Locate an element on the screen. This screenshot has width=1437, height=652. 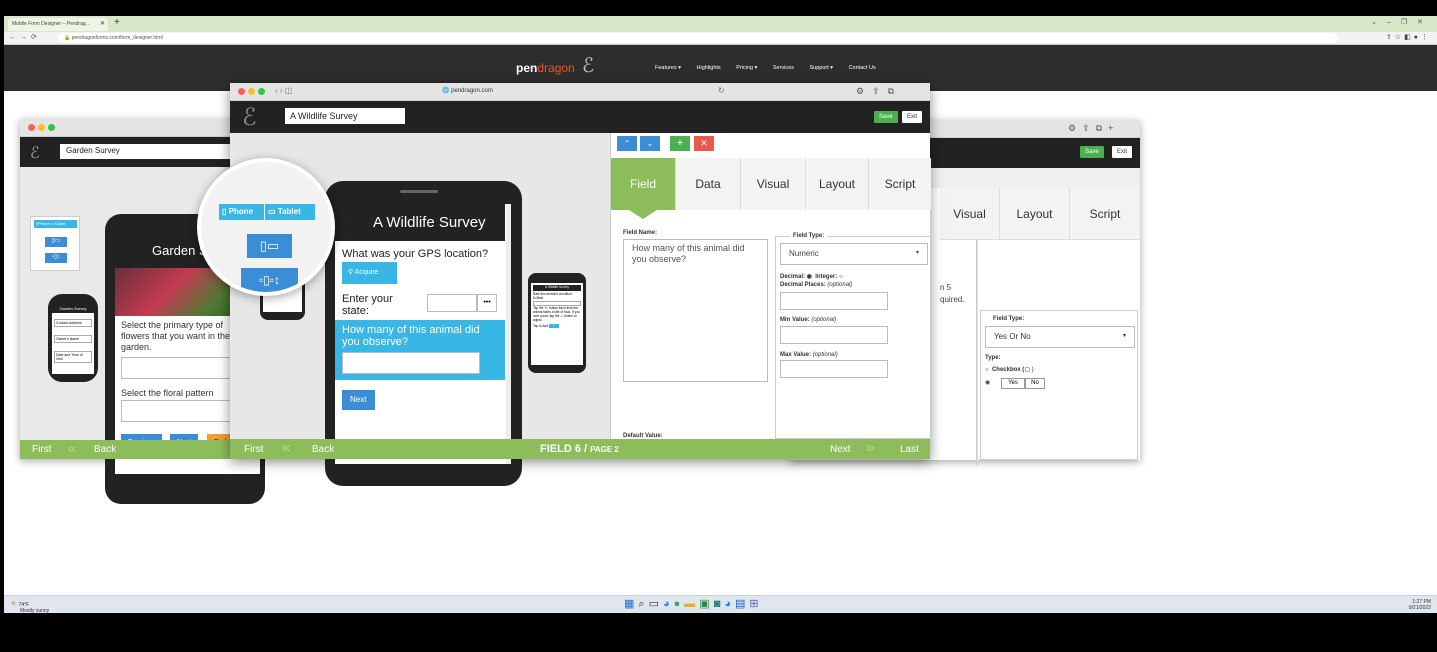
new-tab-button: + is located at coordinates (117, 22).